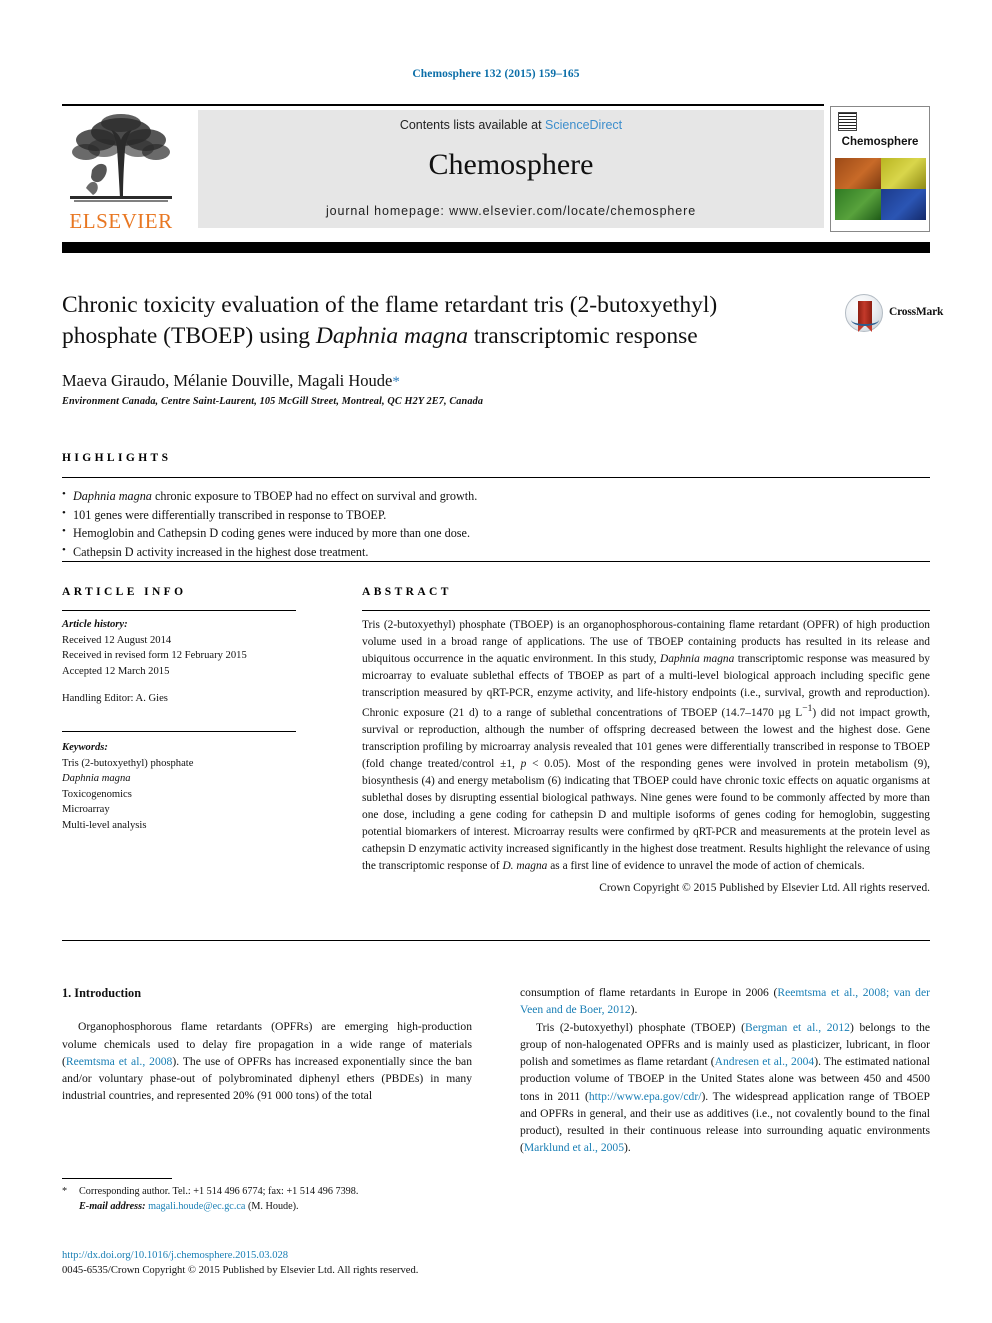  What do you see at coordinates (117, 458) in the screenshot?
I see `highlights-heading: HIGHLIGHTS` at bounding box center [117, 458].